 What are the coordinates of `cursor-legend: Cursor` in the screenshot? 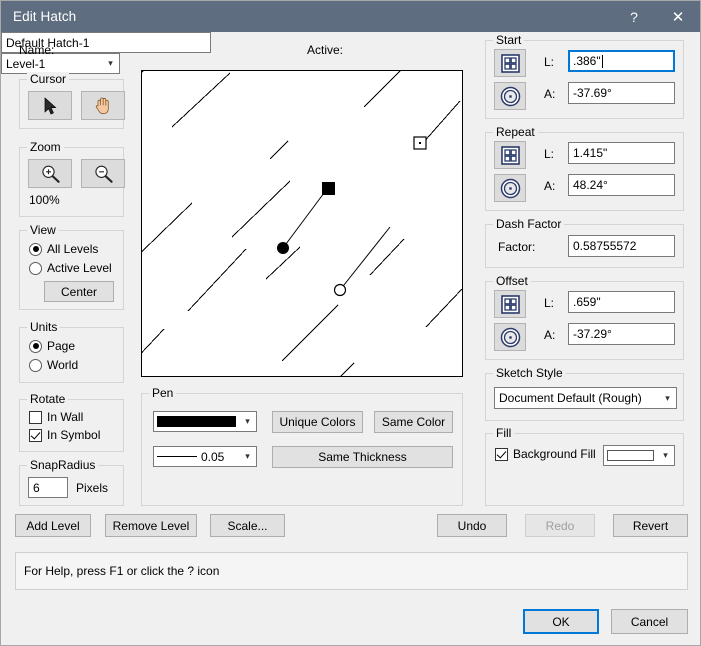 It's located at (48, 79).